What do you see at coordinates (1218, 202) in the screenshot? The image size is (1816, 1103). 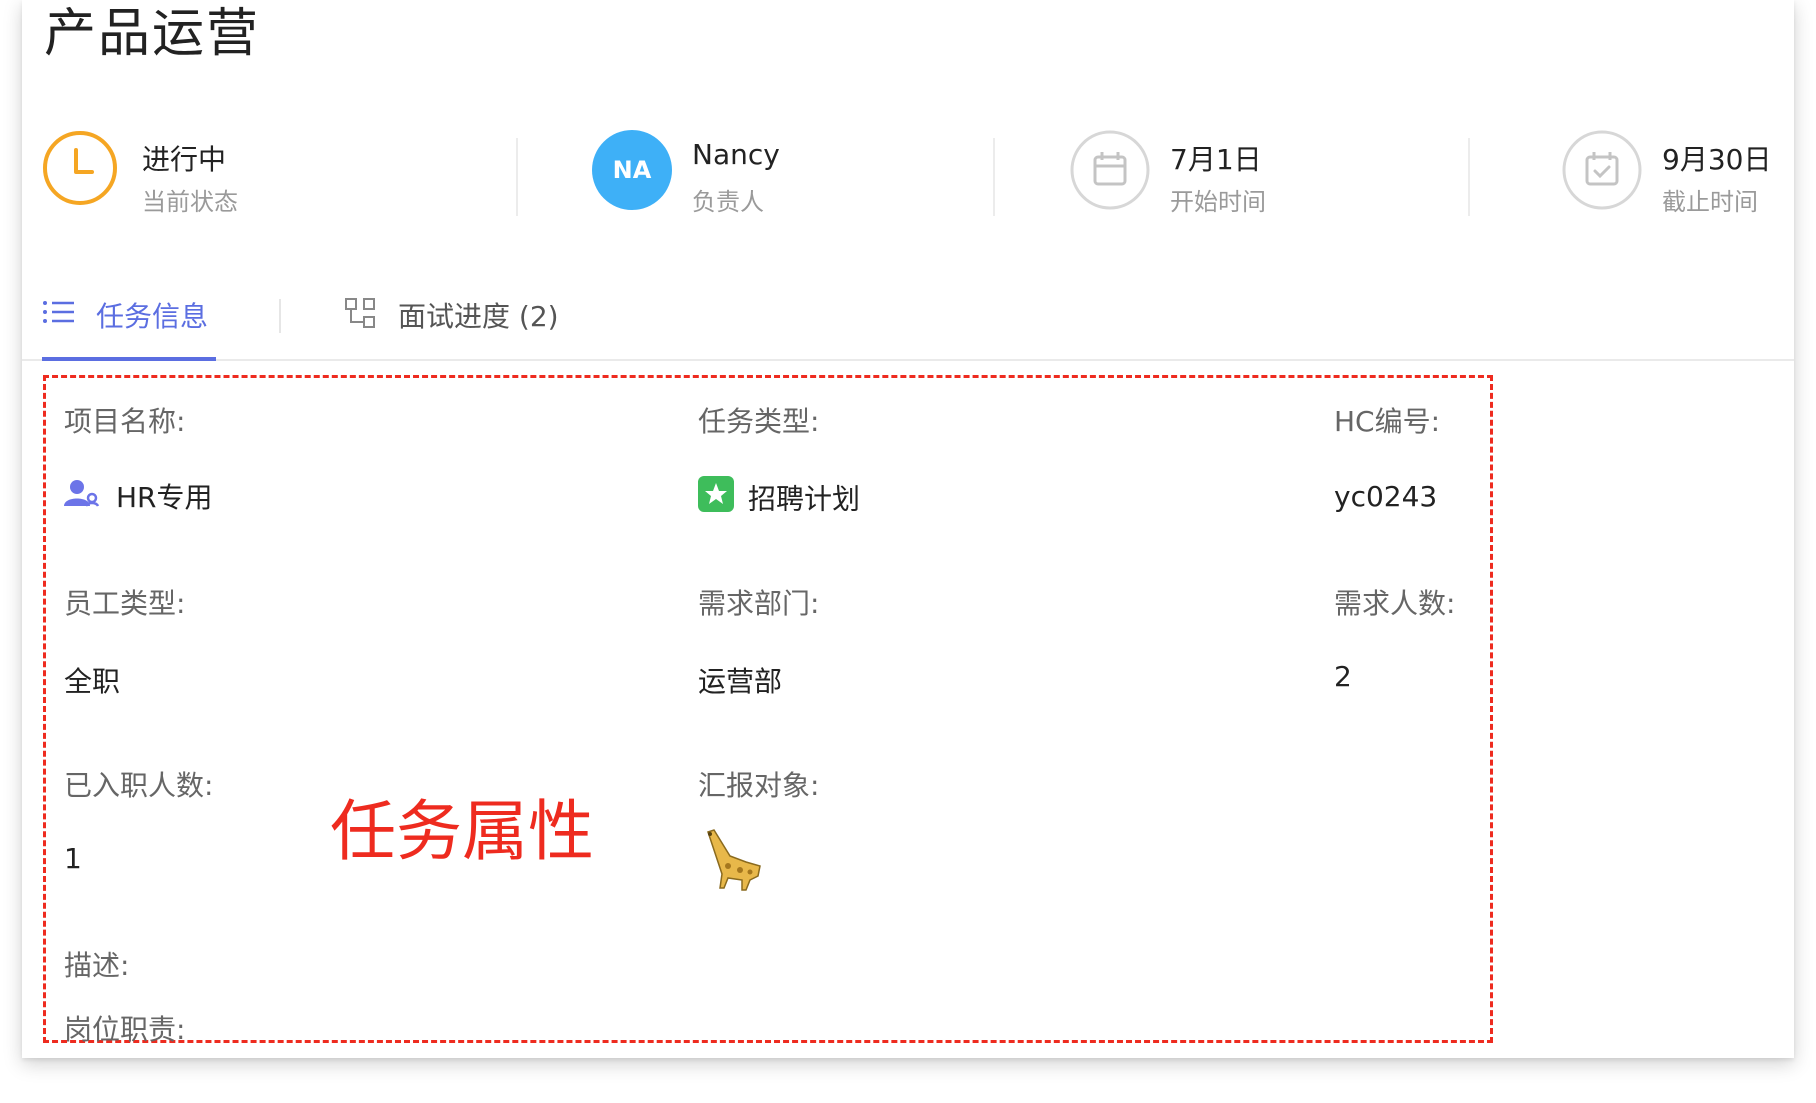 I see `start-date-caption: 开始时间` at bounding box center [1218, 202].